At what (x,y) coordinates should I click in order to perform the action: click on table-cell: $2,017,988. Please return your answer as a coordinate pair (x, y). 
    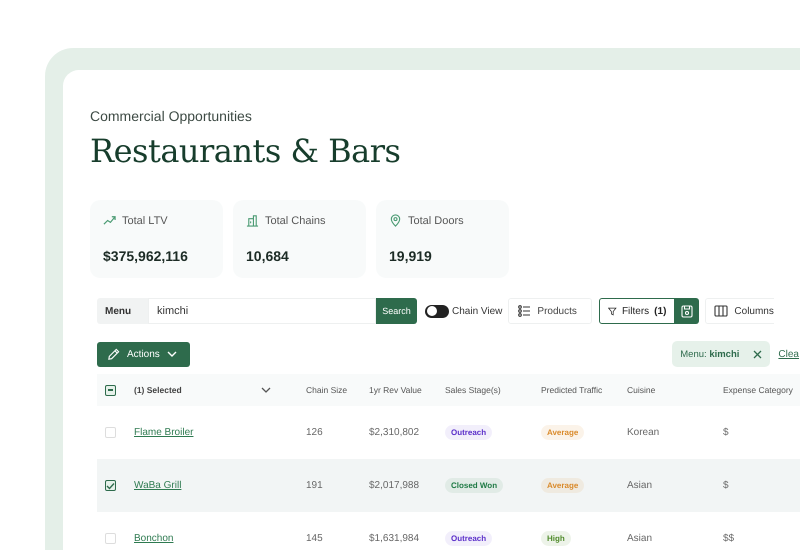
    Looking at the image, I should click on (394, 485).